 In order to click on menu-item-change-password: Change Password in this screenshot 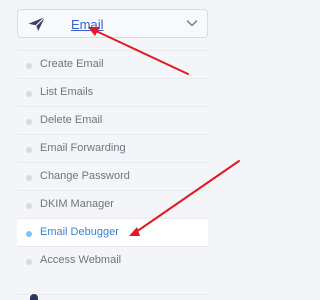, I will do `click(112, 176)`.